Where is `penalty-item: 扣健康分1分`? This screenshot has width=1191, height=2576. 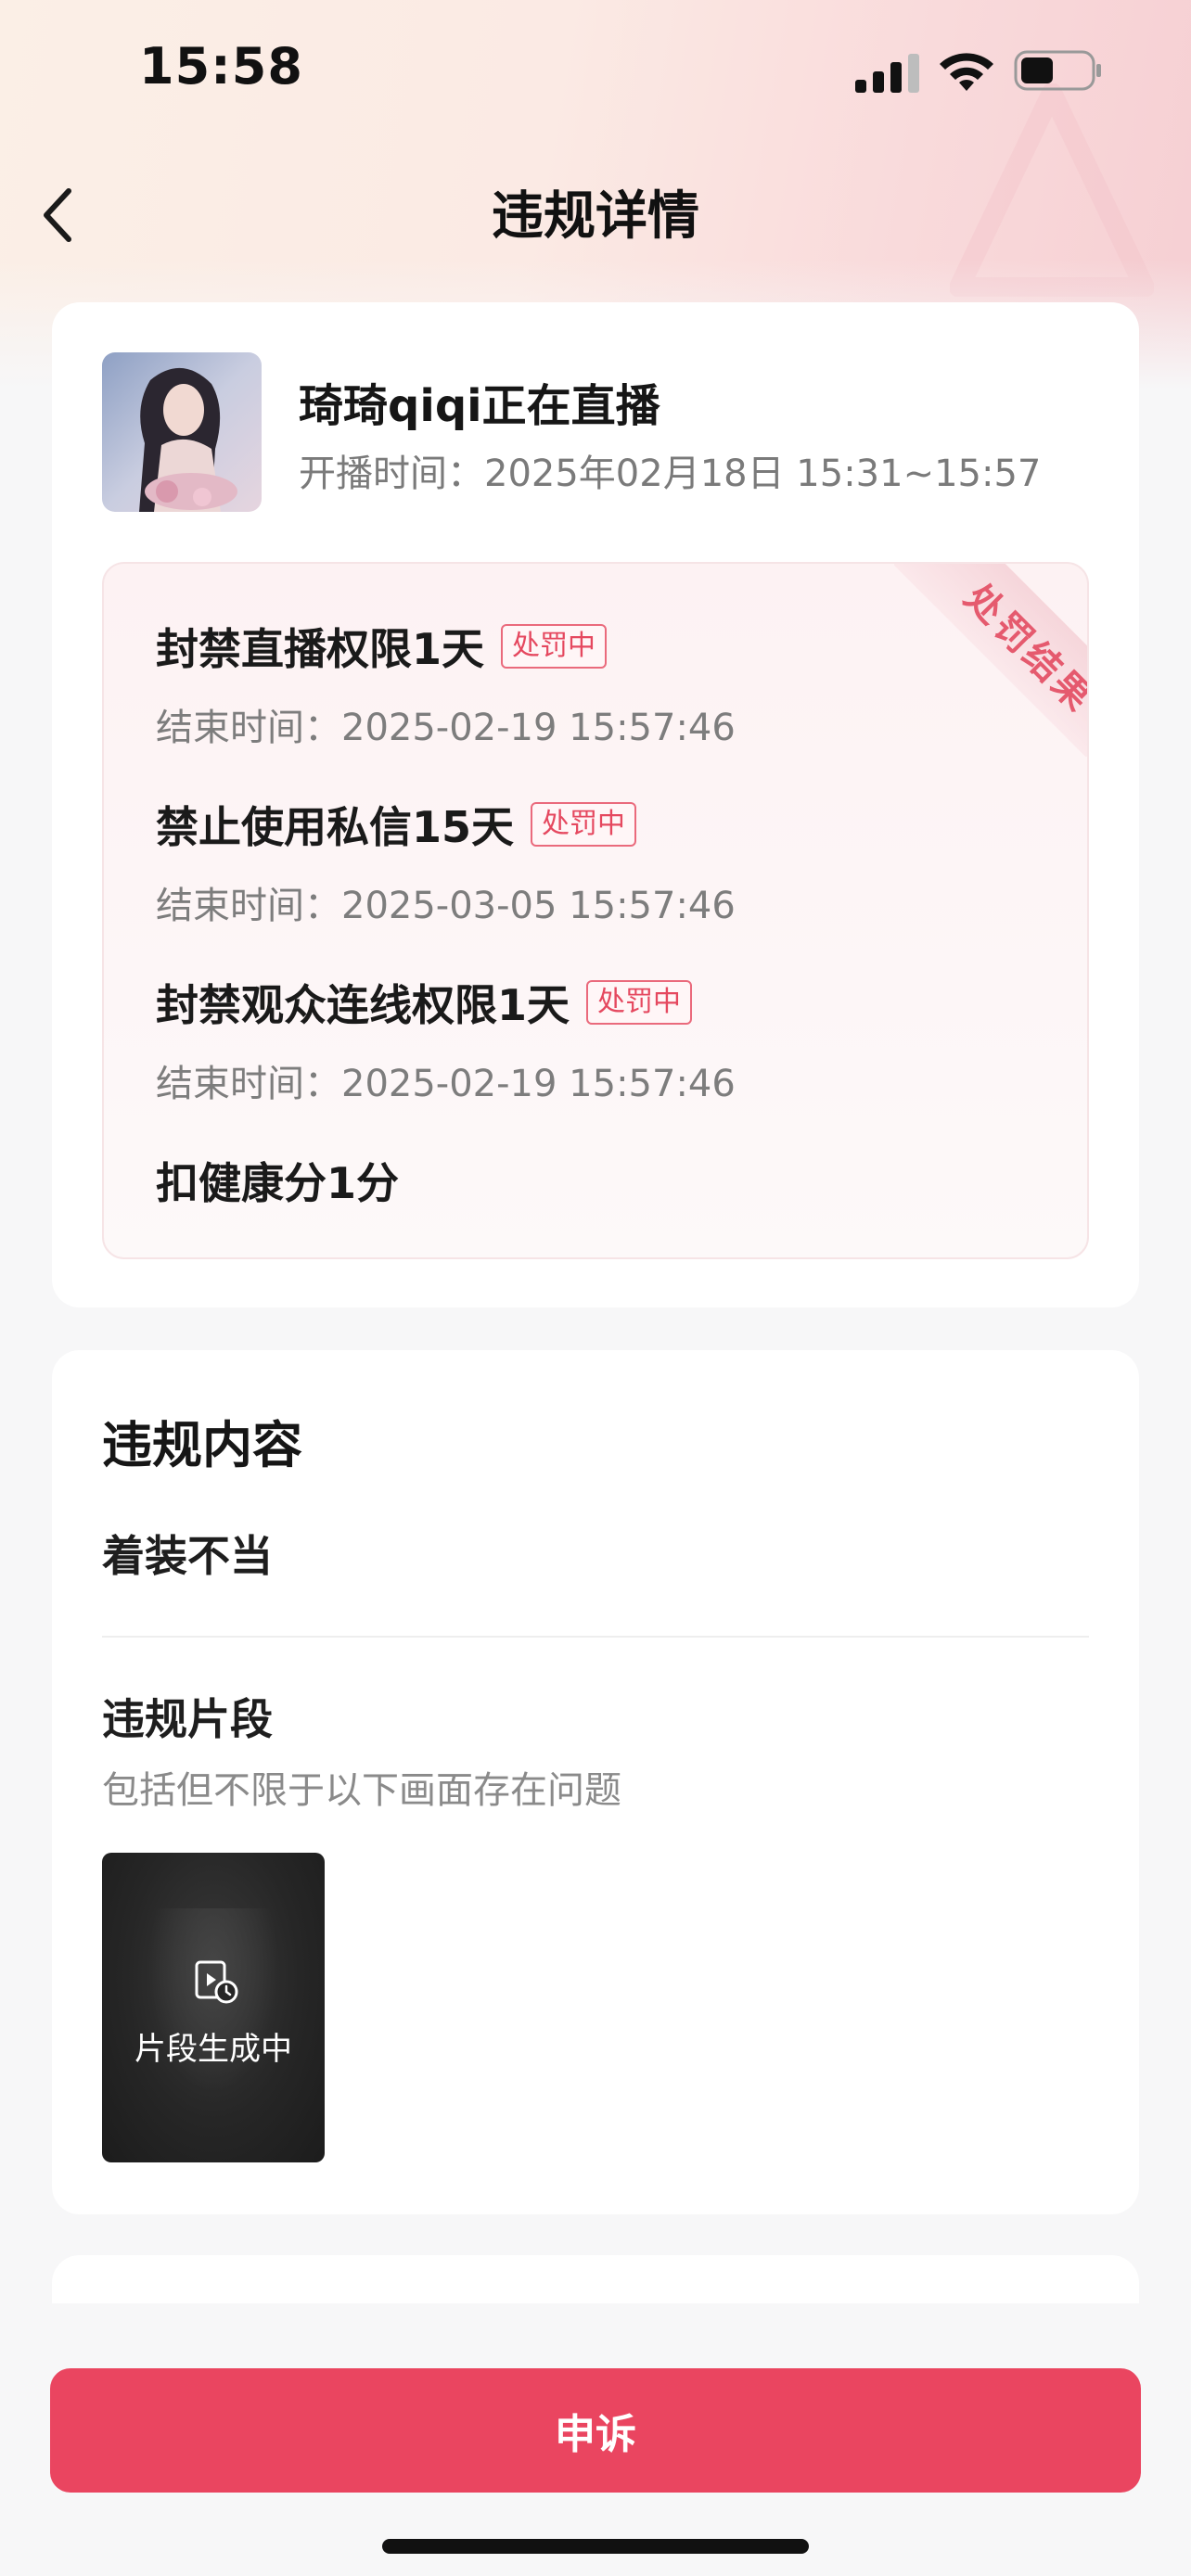 penalty-item: 扣健康分1分 is located at coordinates (277, 1180).